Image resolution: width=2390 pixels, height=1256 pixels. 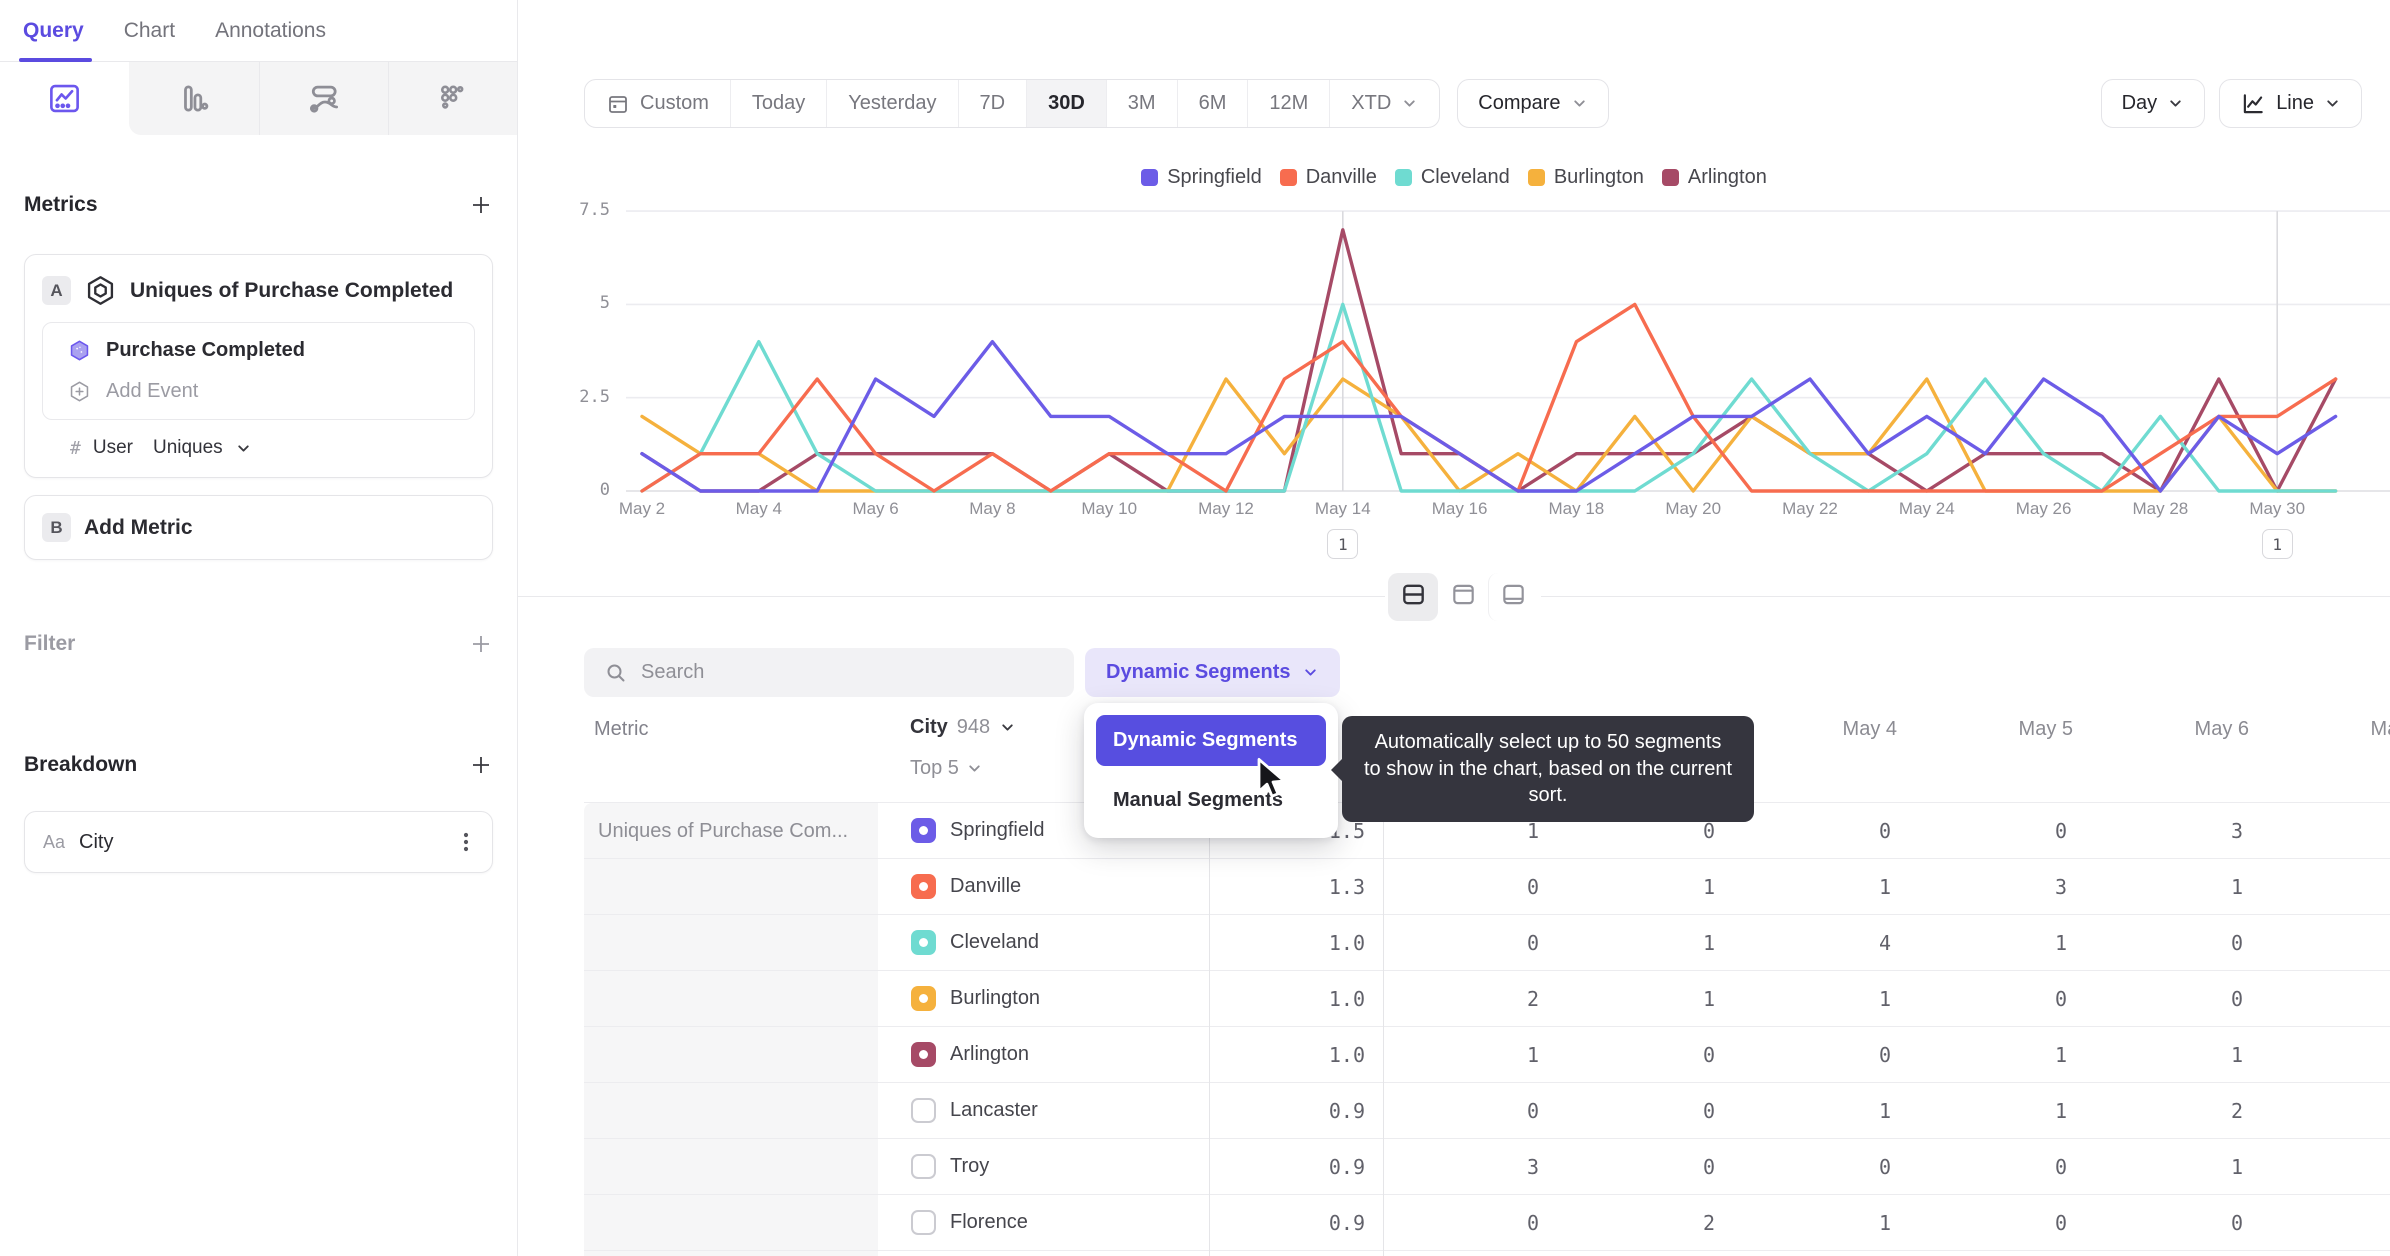 What do you see at coordinates (1209, 1029) in the screenshot?
I see `column-divider` at bounding box center [1209, 1029].